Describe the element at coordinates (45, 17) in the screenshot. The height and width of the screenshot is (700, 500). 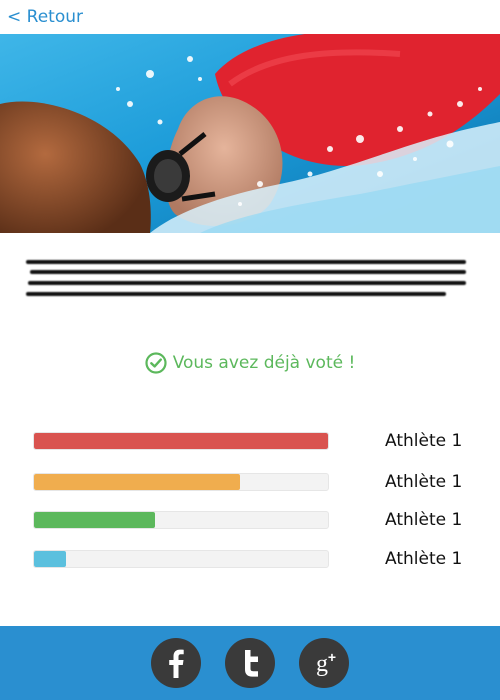
I see `back-button: < Retour` at that location.